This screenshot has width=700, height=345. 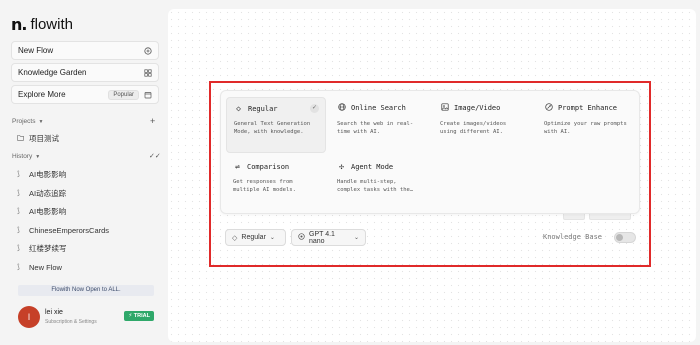 I want to click on toggle-knob, so click(x=619, y=237).